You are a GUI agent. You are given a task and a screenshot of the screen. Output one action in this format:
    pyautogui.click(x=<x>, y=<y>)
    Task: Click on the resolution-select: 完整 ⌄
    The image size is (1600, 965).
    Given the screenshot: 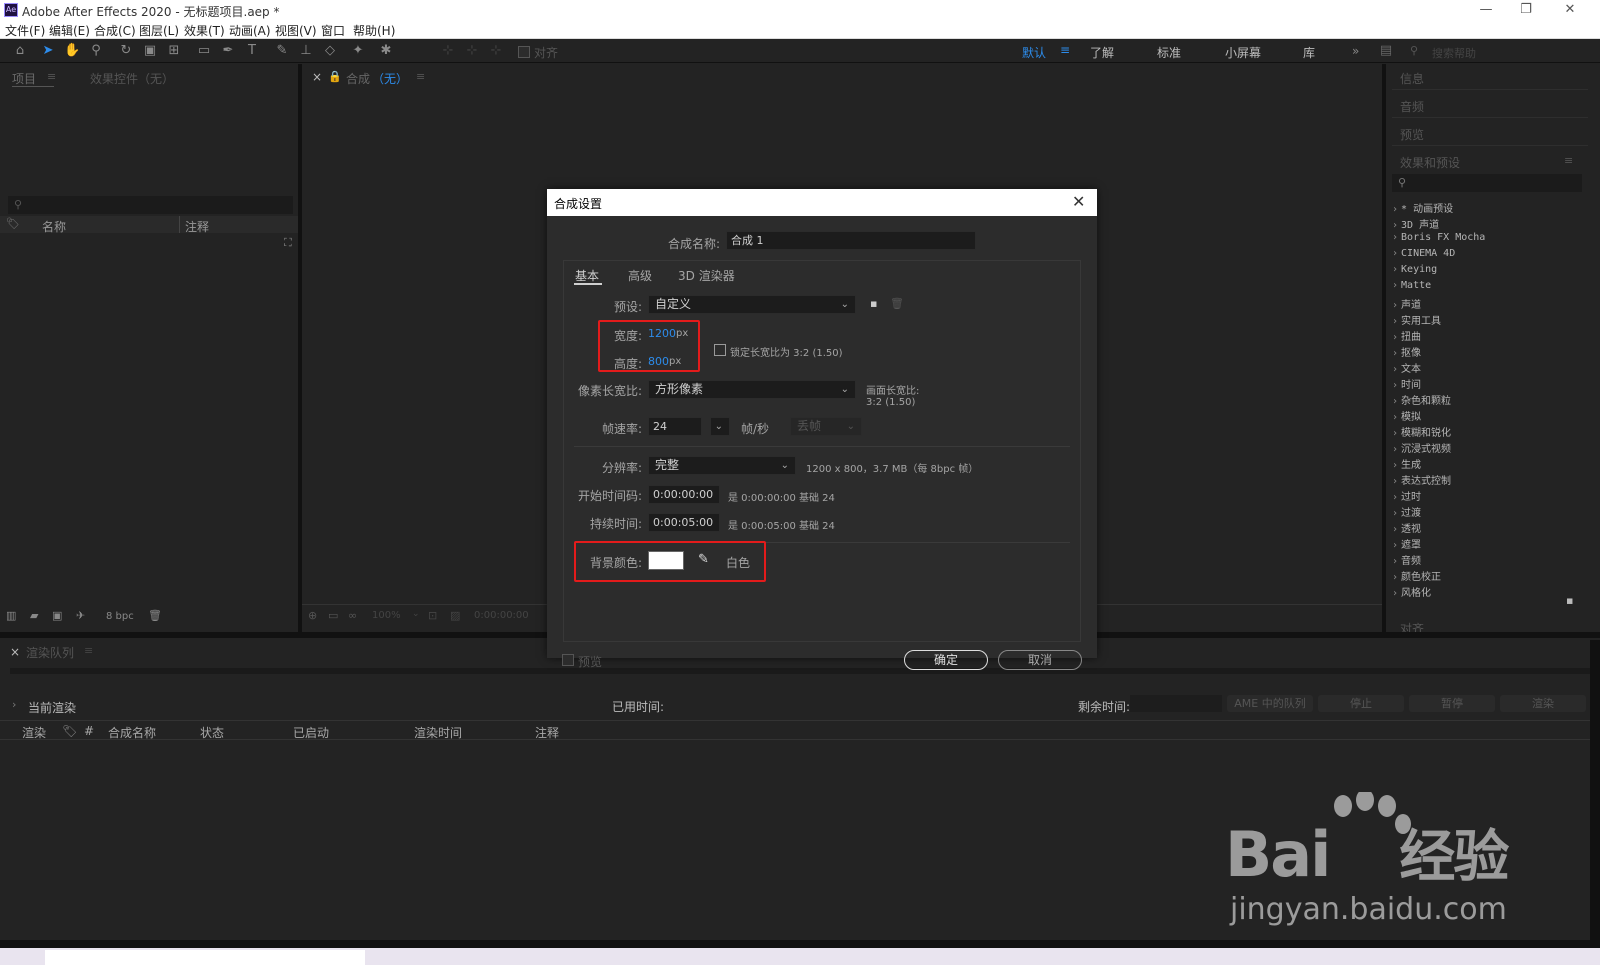 What is the action you would take?
    pyautogui.click(x=722, y=465)
    